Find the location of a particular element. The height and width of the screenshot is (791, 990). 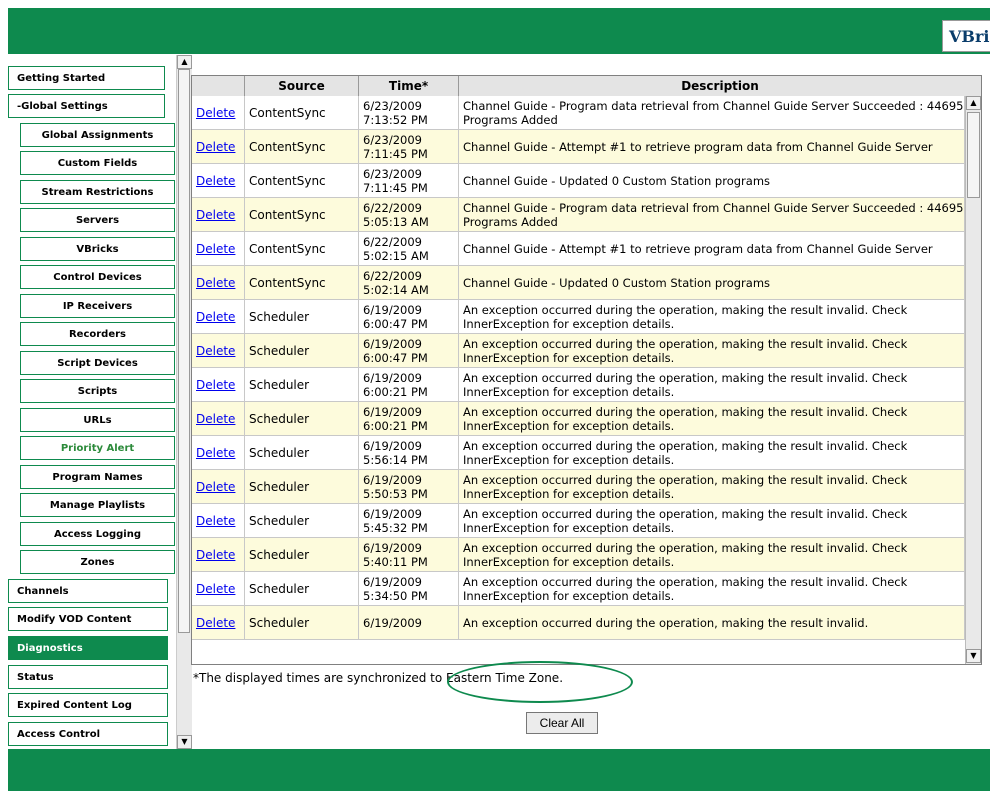

time-cell: 6/19/2009 5:50:53 PM is located at coordinates (409, 486).